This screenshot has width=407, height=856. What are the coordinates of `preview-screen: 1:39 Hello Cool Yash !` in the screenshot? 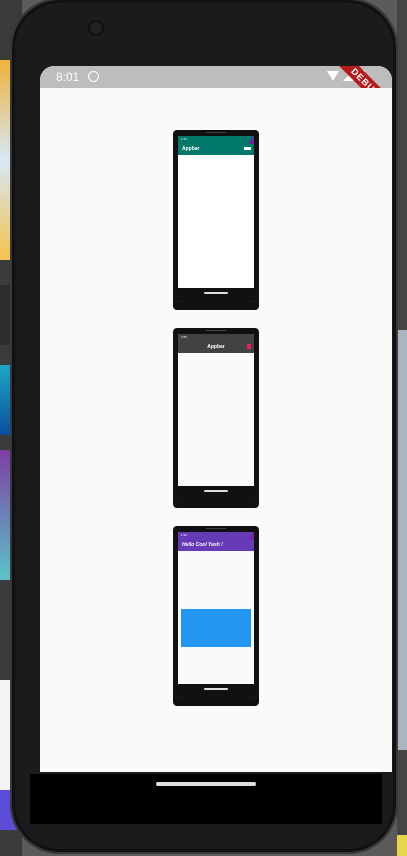 It's located at (216, 615).